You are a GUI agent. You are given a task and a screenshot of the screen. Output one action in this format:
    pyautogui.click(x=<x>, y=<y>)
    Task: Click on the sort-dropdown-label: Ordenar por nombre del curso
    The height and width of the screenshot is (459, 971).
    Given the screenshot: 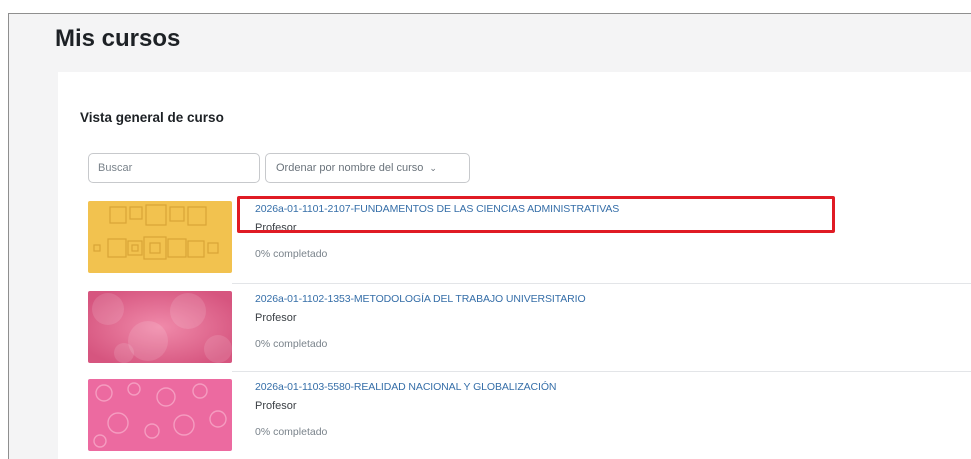 What is the action you would take?
    pyautogui.click(x=350, y=168)
    